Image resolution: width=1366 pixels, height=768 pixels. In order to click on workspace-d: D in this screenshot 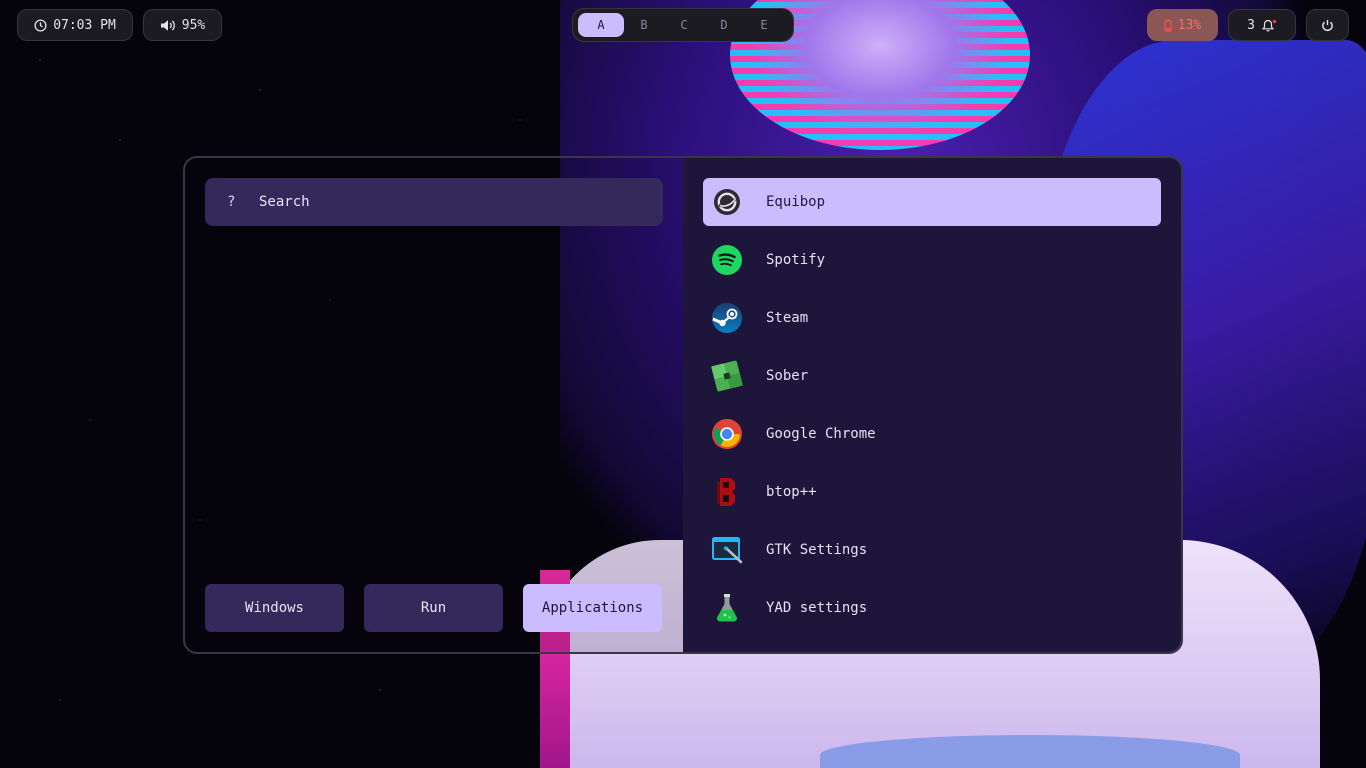, I will do `click(724, 25)`.